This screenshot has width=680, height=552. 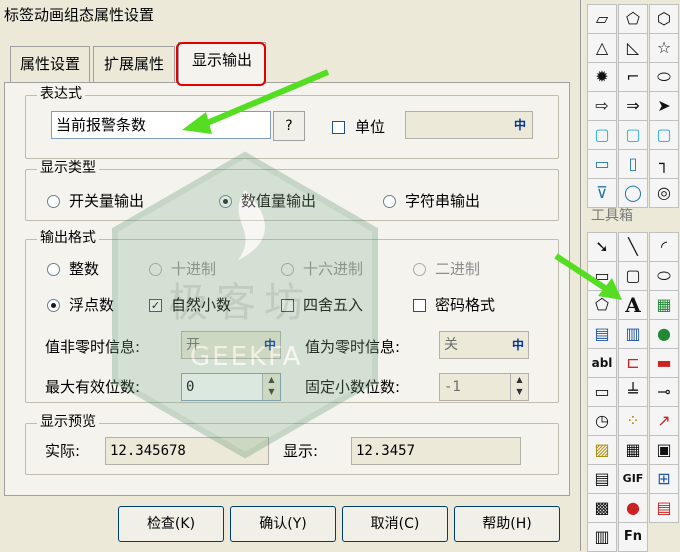 What do you see at coordinates (602, 508) in the screenshot?
I see `qr-code-tool-icon: ▩` at bounding box center [602, 508].